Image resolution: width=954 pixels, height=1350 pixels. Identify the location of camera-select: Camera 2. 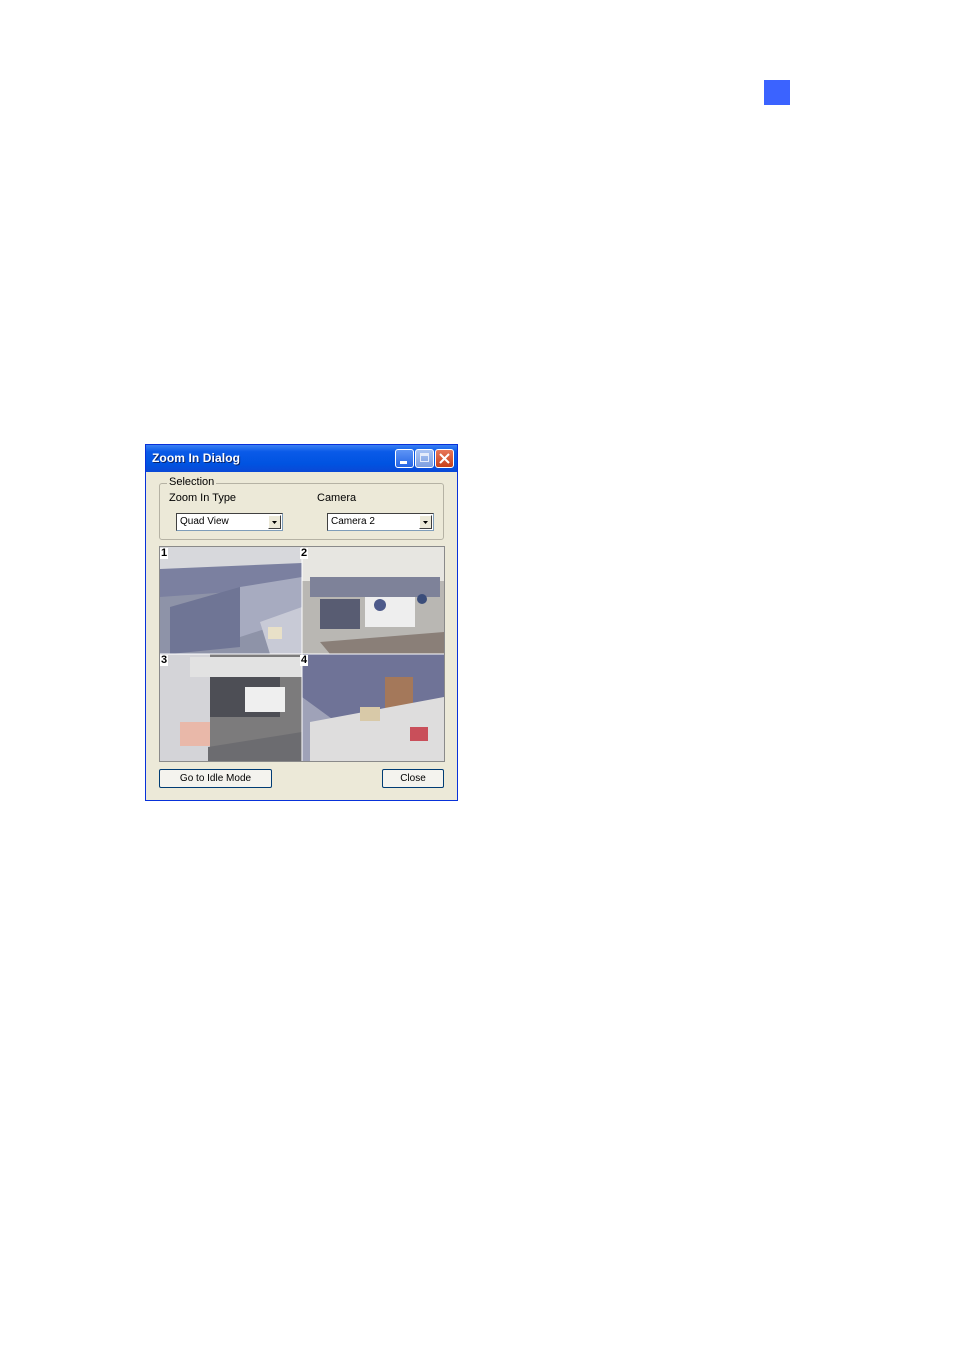
(380, 522).